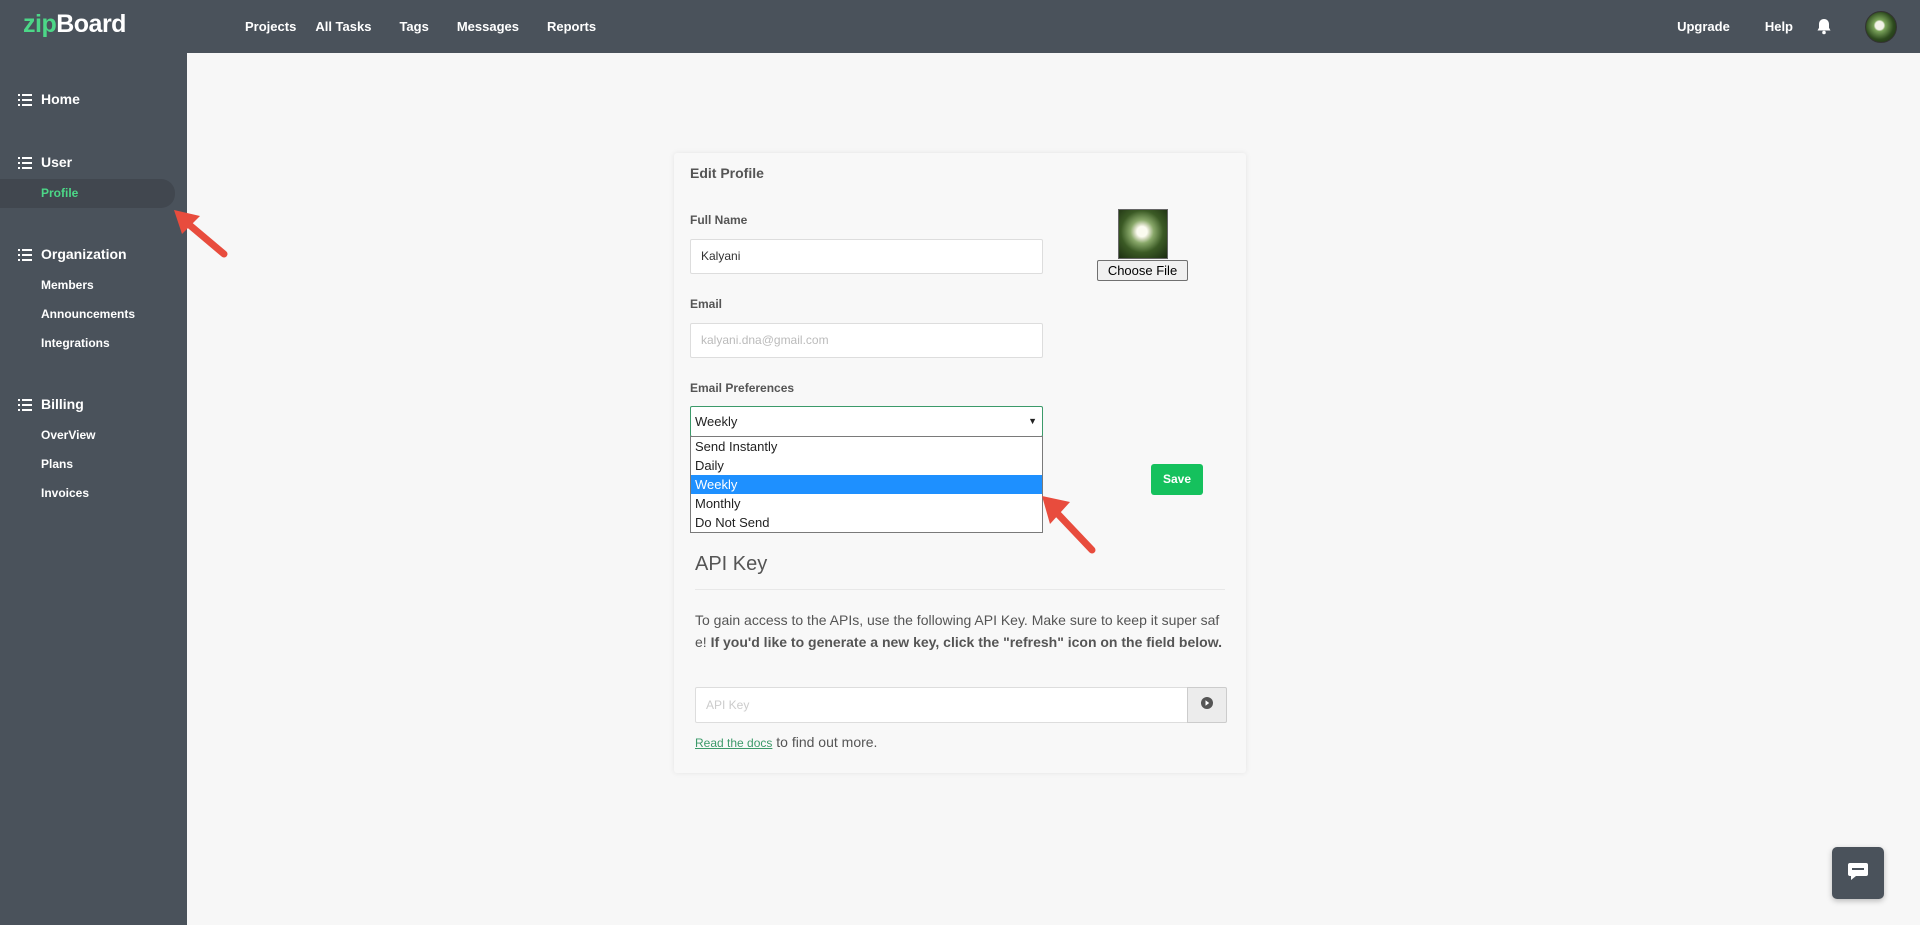 The image size is (1920, 925). What do you see at coordinates (866, 465) in the screenshot?
I see `option-daily: Daily` at bounding box center [866, 465].